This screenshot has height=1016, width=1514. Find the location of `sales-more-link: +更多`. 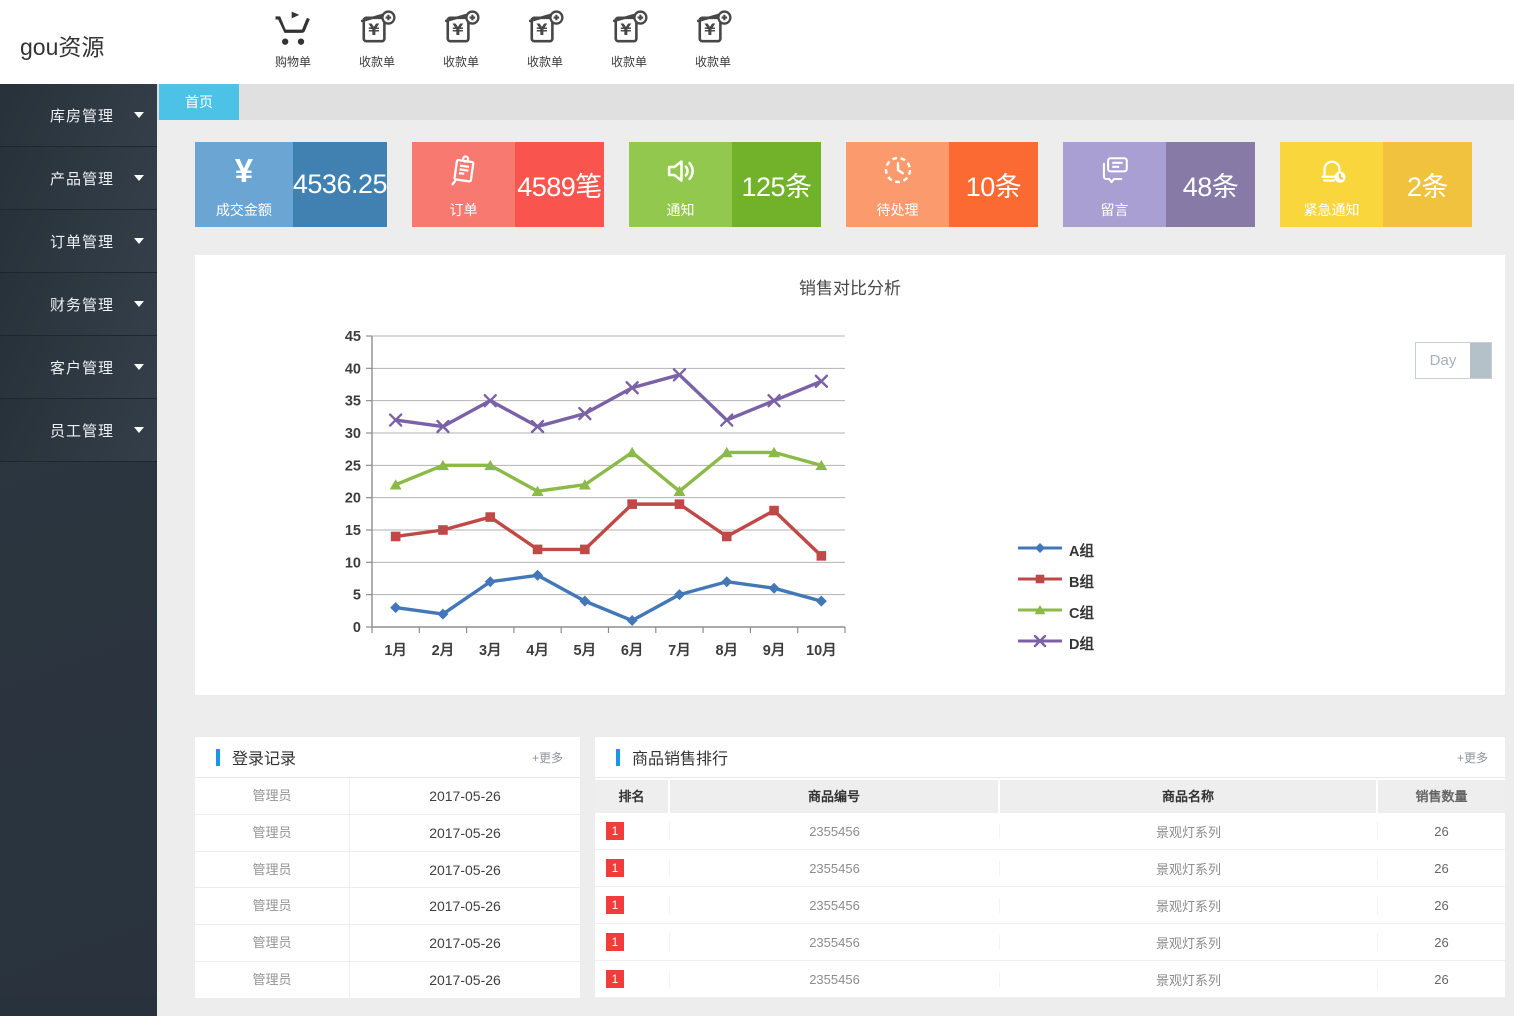

sales-more-link: +更多 is located at coordinates (1472, 757).